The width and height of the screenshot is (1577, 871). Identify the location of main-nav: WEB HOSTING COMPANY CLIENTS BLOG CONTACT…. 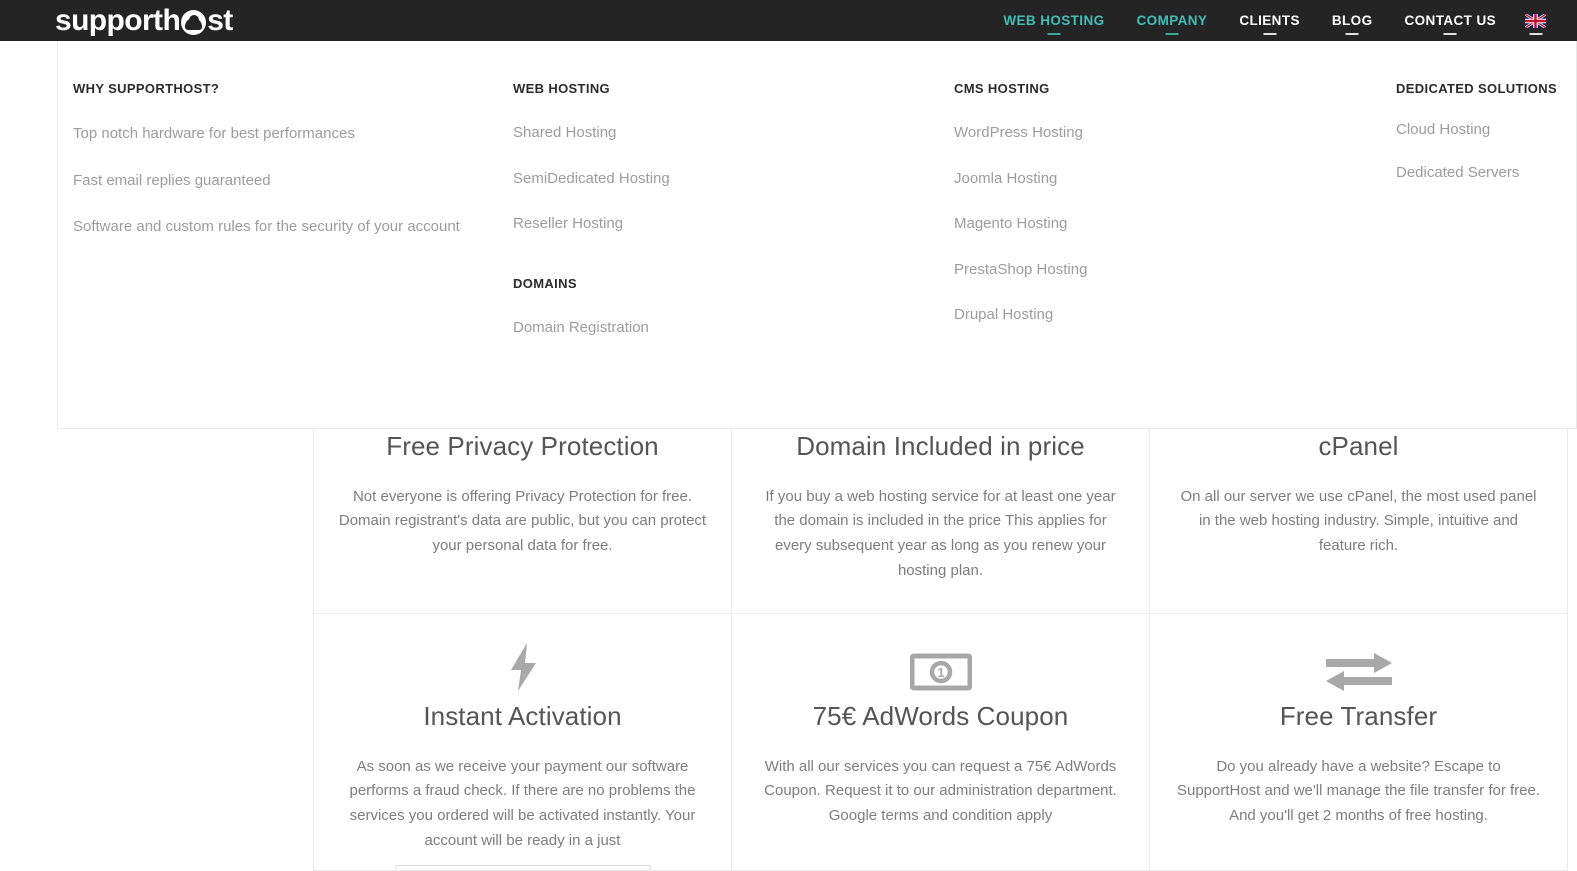
(1273, 20).